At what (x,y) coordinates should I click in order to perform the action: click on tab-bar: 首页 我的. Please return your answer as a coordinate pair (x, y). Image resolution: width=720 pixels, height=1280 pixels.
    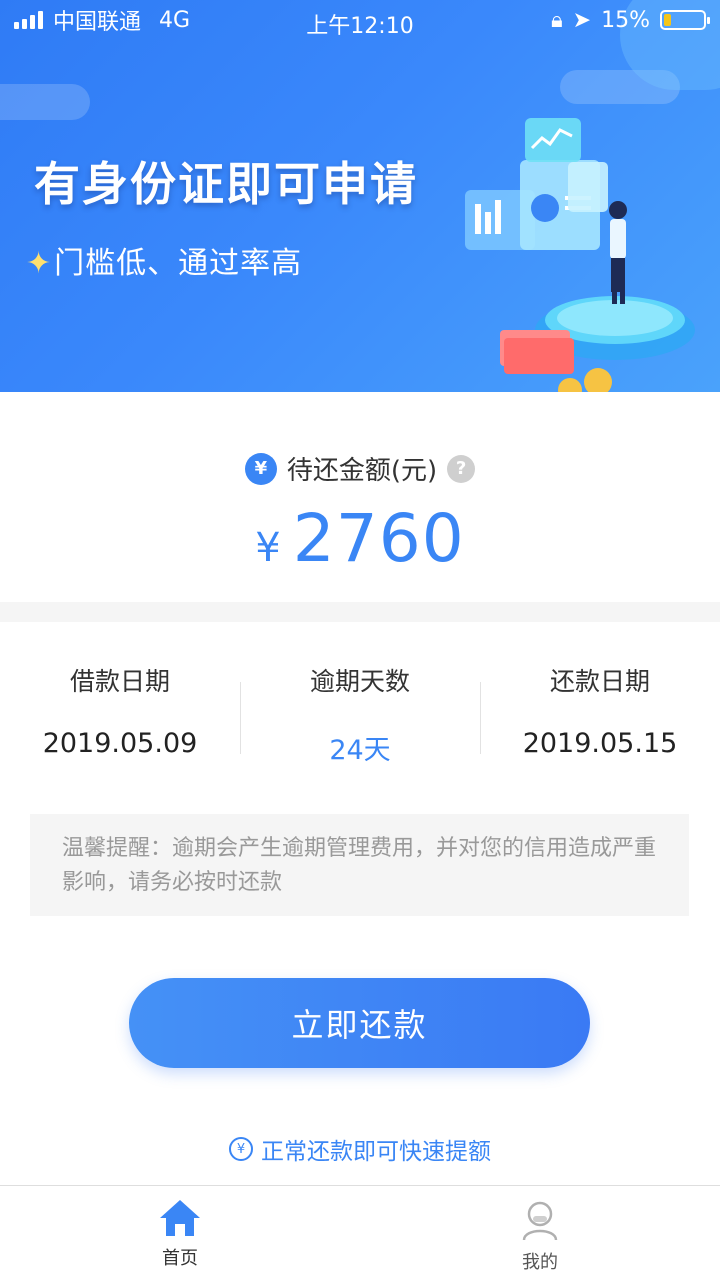
    Looking at the image, I should click on (360, 1232).